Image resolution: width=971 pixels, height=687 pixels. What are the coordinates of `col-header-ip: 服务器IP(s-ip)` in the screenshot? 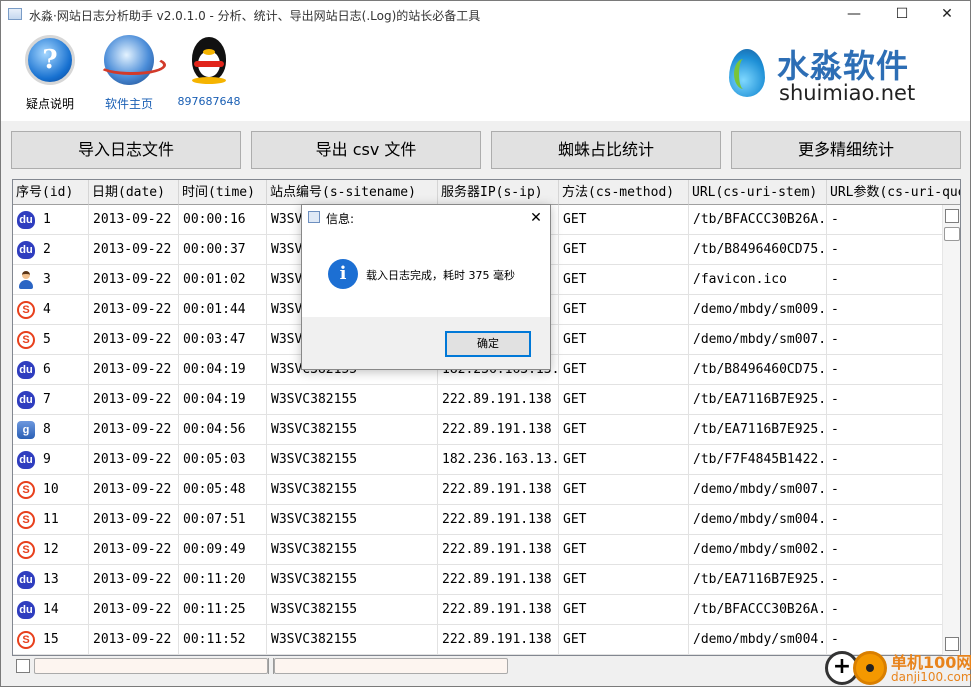 It's located at (498, 192).